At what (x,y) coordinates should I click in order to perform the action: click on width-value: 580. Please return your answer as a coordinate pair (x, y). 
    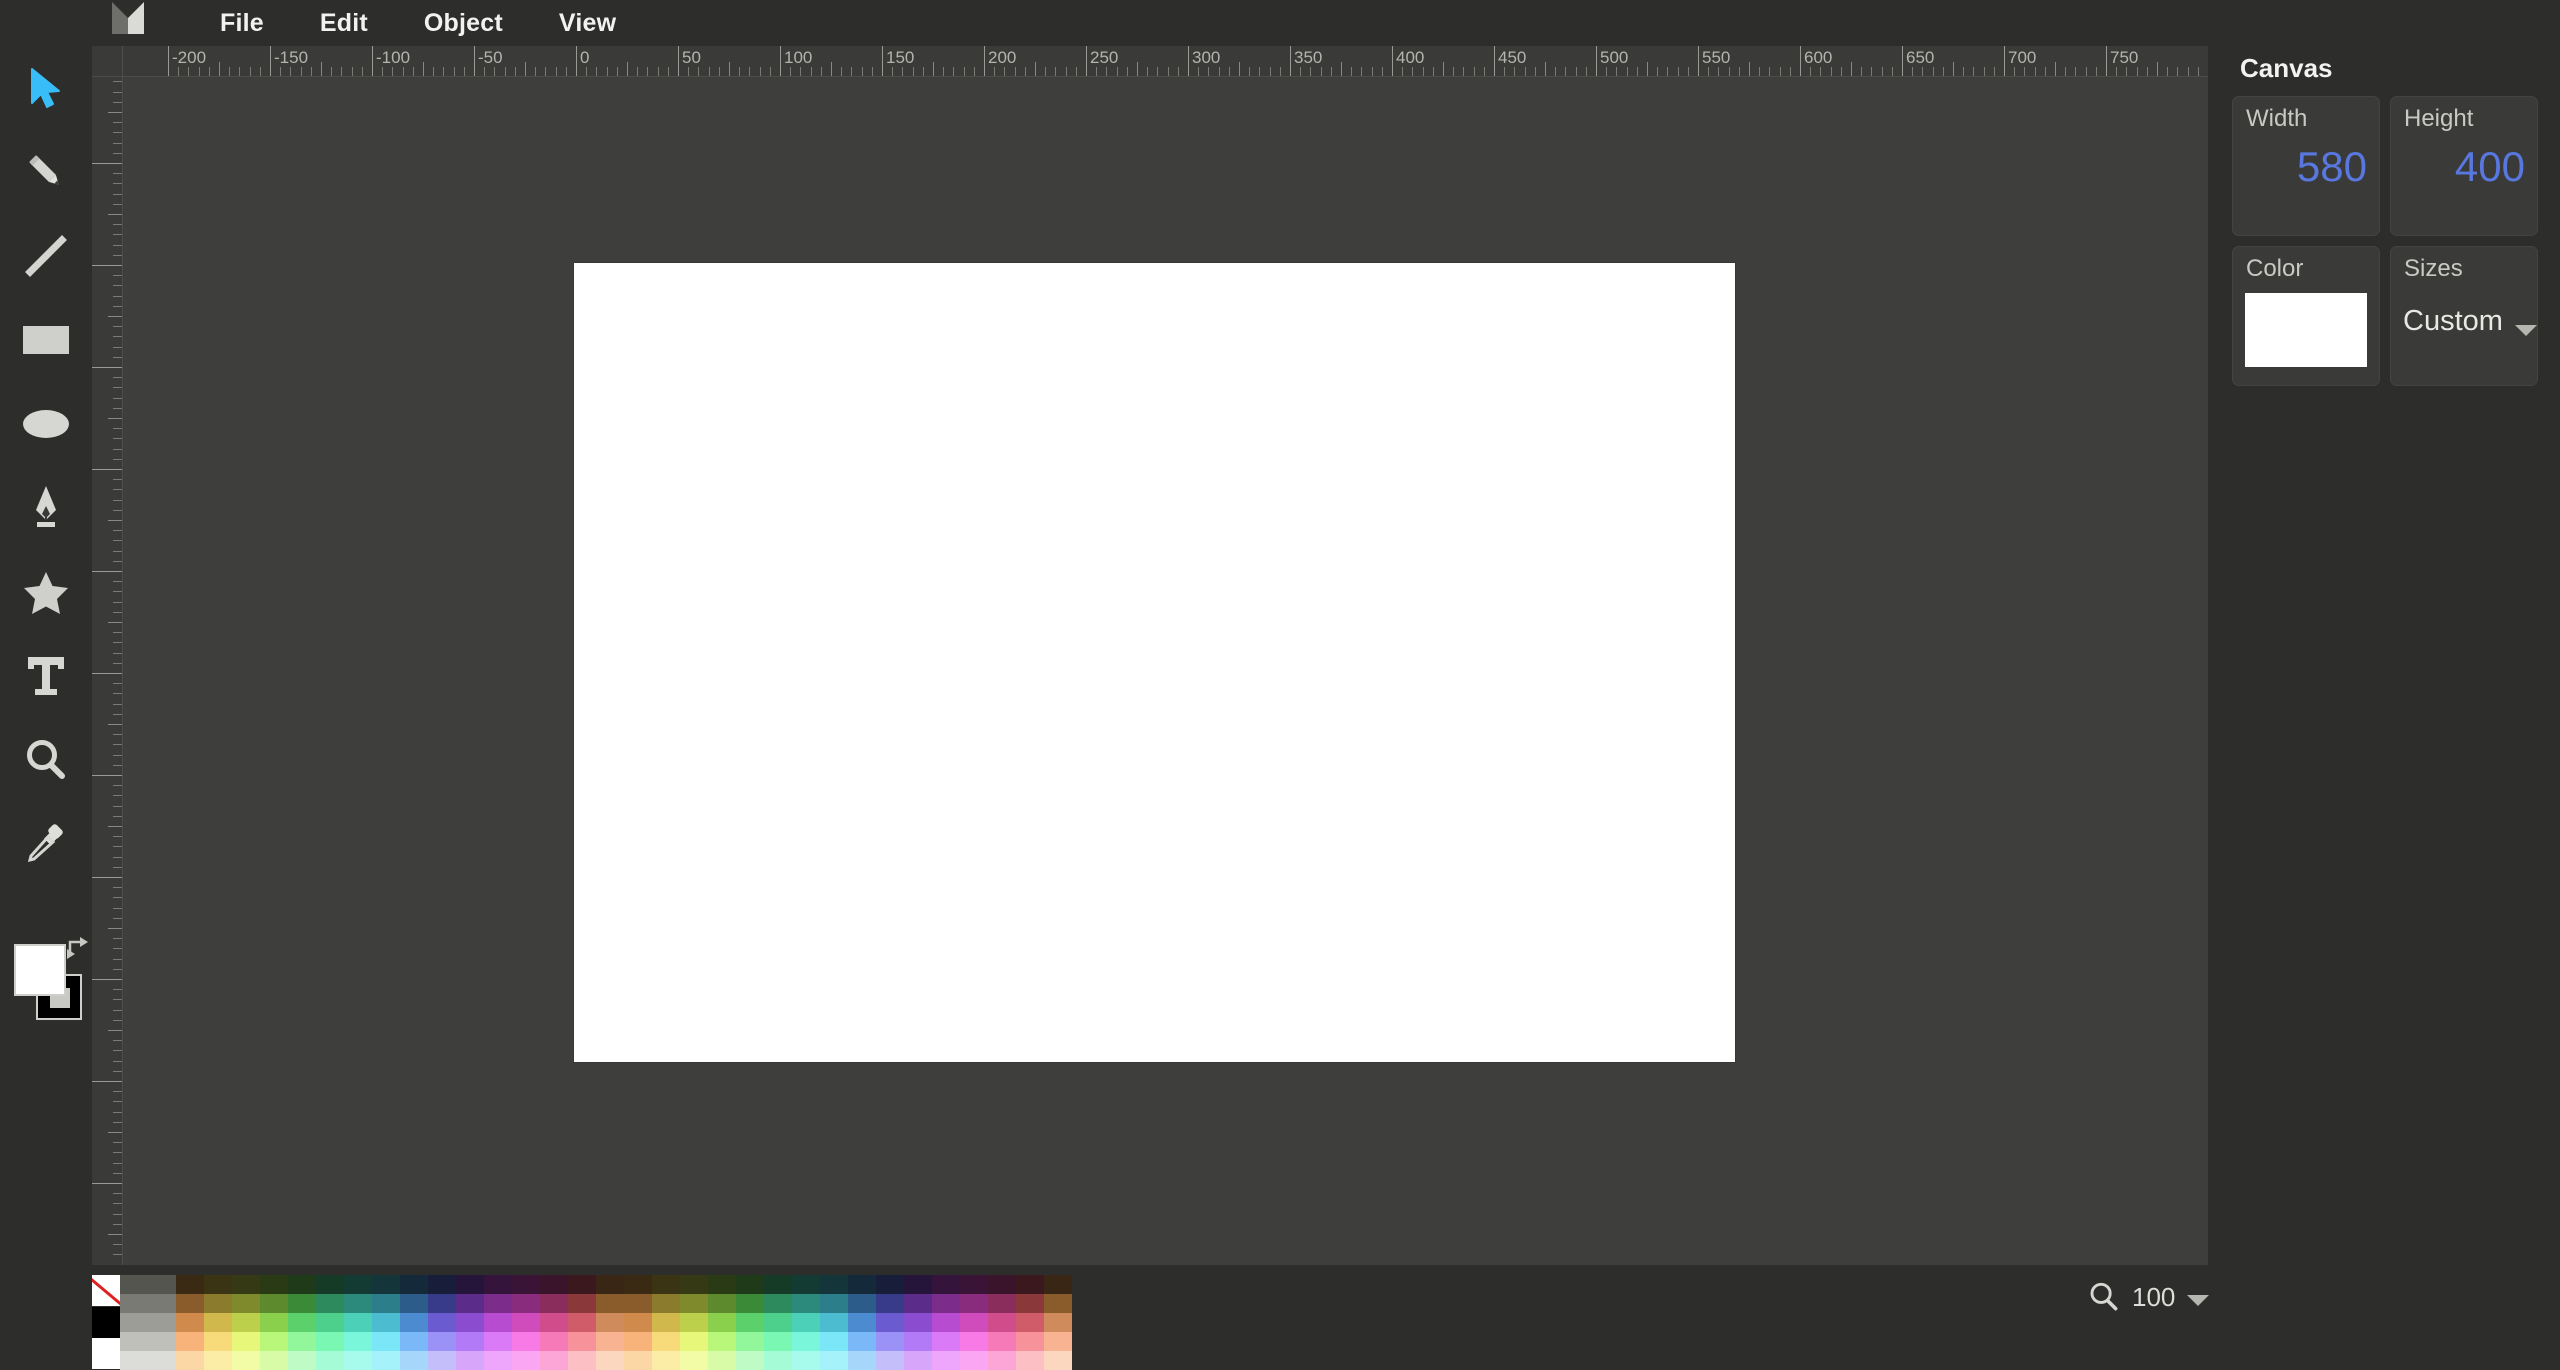
    Looking at the image, I should click on (2300, 167).